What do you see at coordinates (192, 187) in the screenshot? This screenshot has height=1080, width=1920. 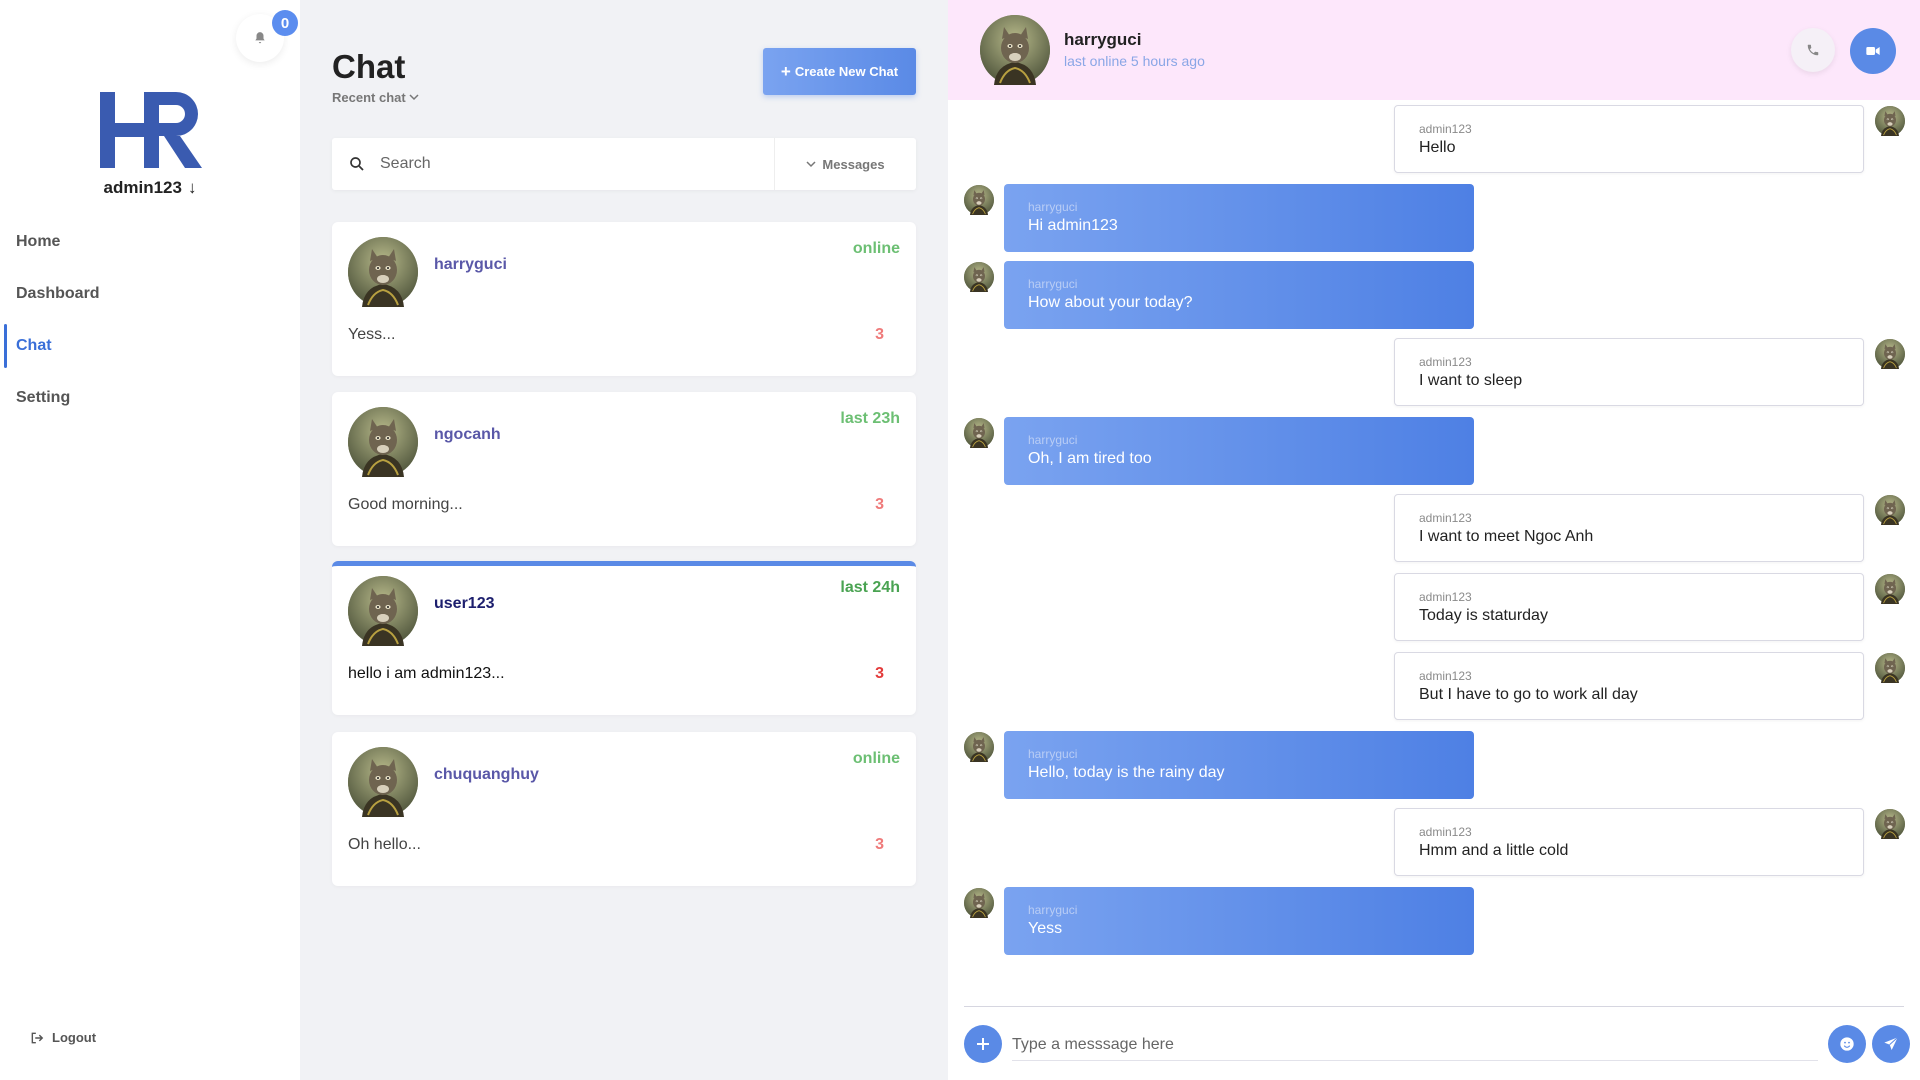 I see `arrow-down-icon: ↓` at bounding box center [192, 187].